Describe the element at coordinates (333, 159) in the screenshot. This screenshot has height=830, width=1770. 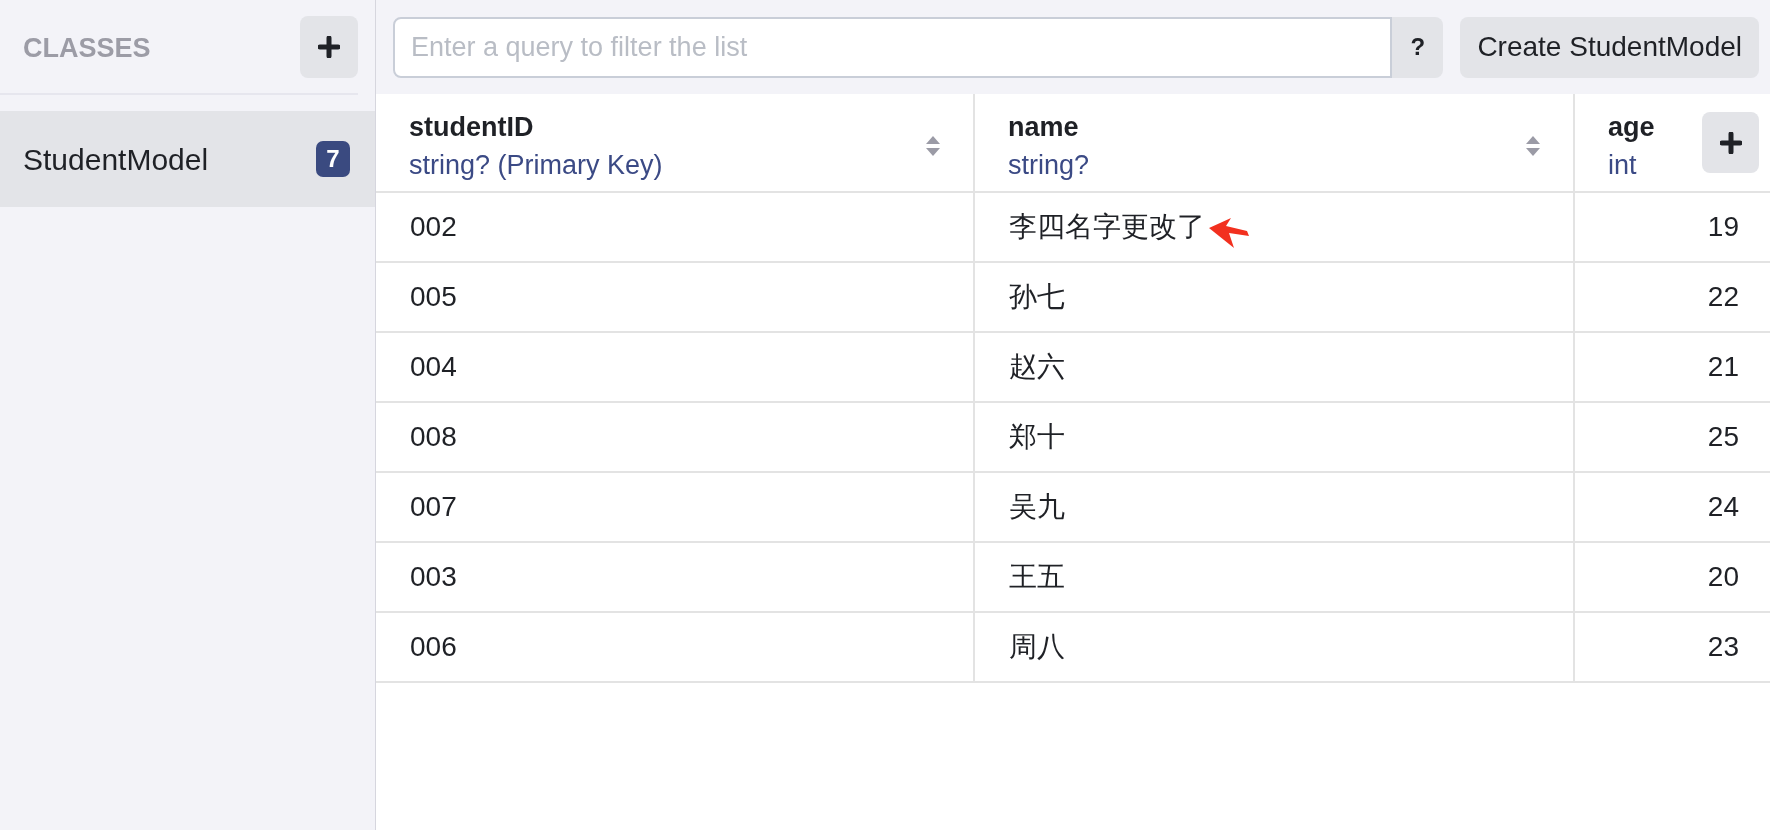
I see `count-badge: 7` at that location.